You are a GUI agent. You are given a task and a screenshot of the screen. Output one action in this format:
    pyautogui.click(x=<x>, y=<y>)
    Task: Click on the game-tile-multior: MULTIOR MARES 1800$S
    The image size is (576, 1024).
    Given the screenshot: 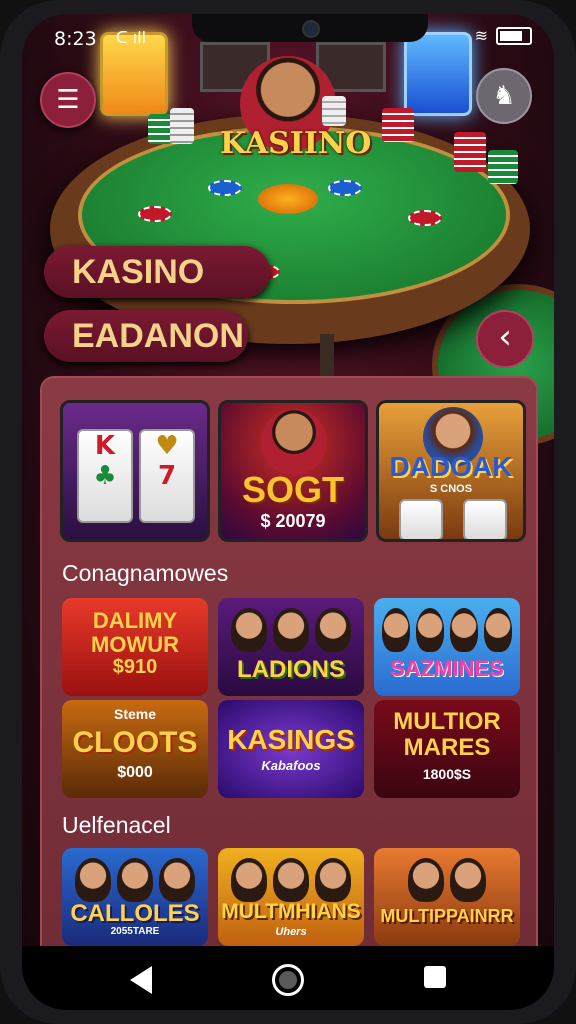 What is the action you would take?
    pyautogui.click(x=447, y=749)
    